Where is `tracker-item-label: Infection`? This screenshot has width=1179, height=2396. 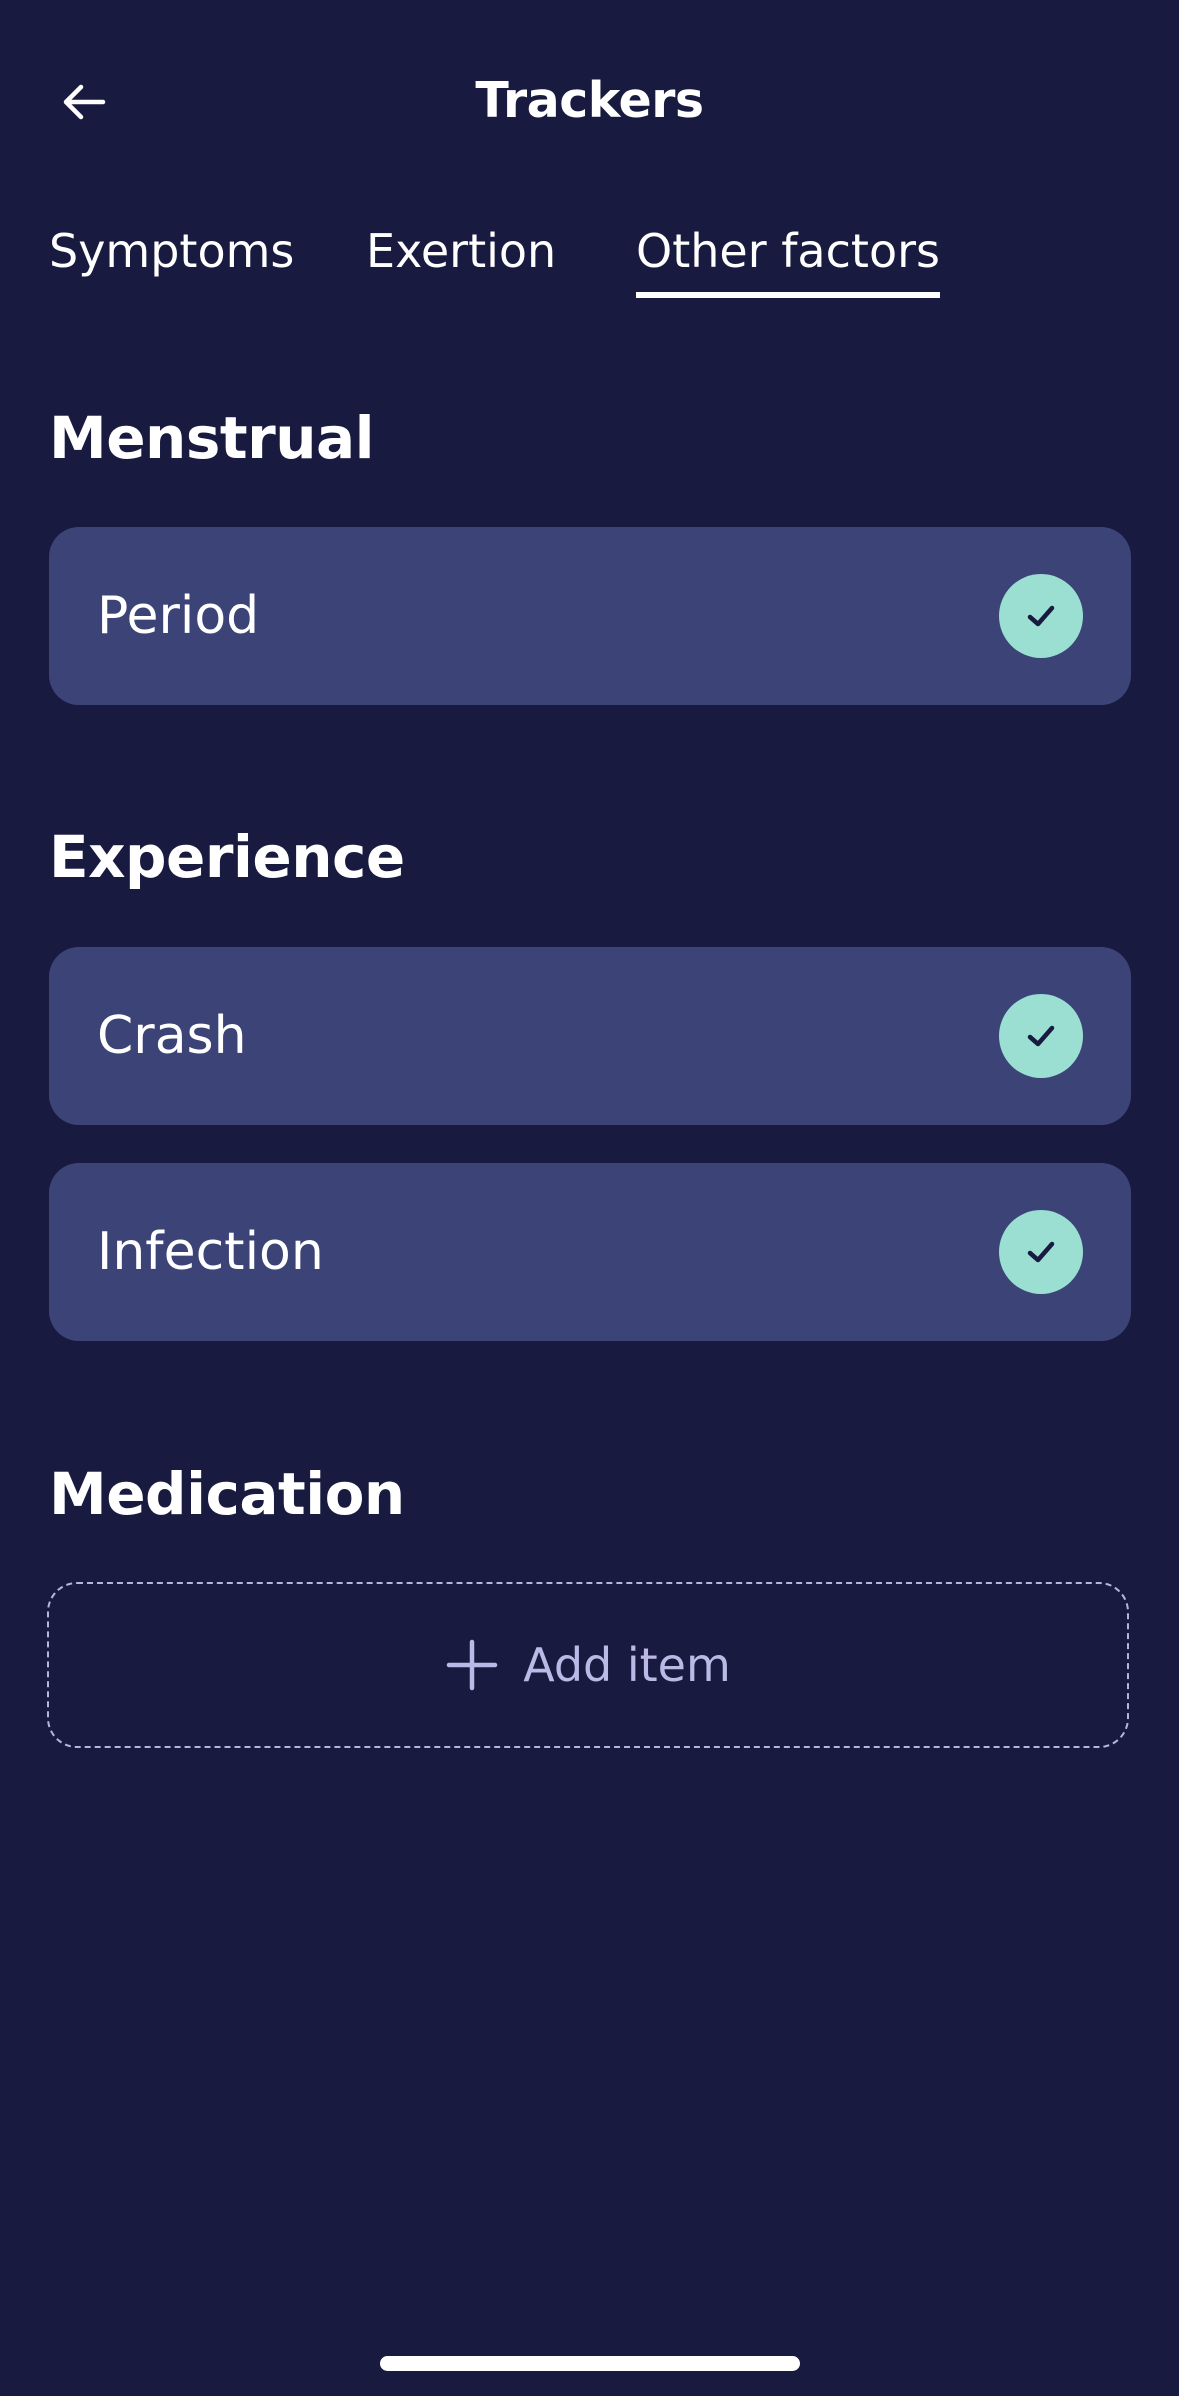 tracker-item-label: Infection is located at coordinates (210, 1252).